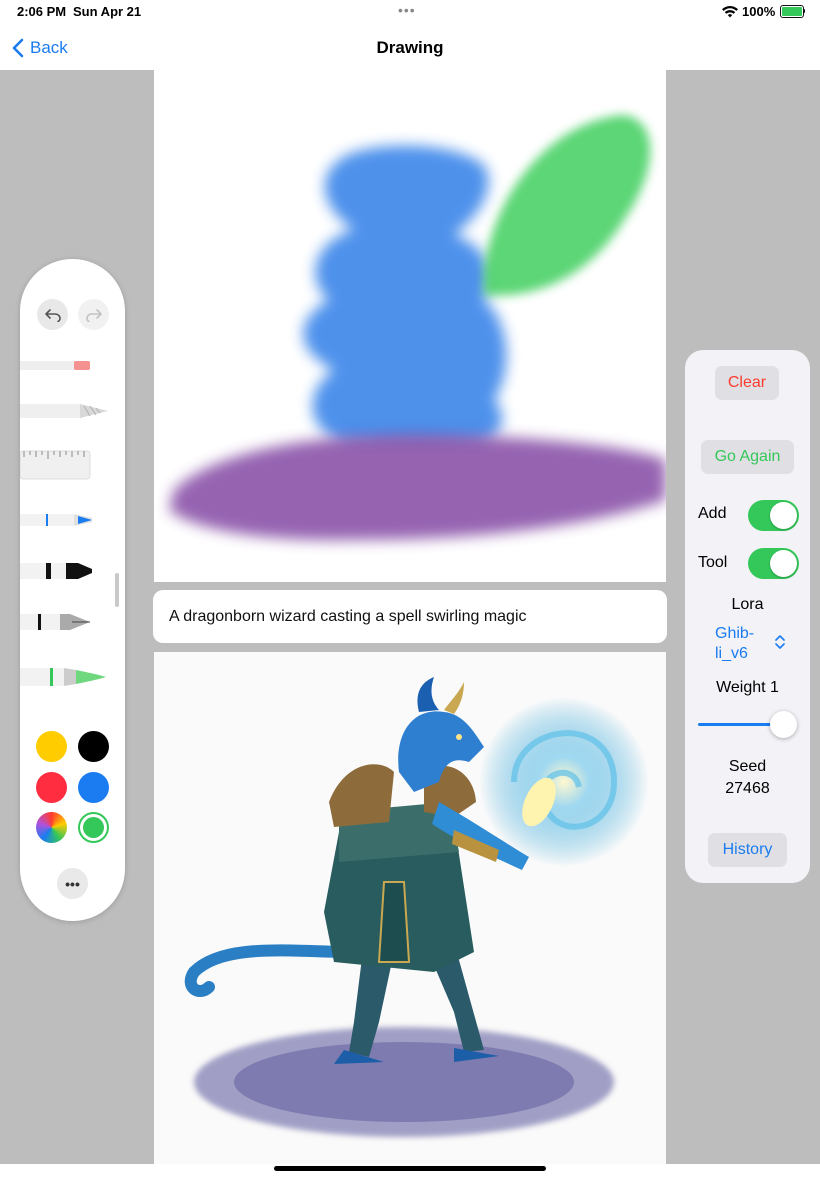  I want to click on battery-tip, so click(804, 11).